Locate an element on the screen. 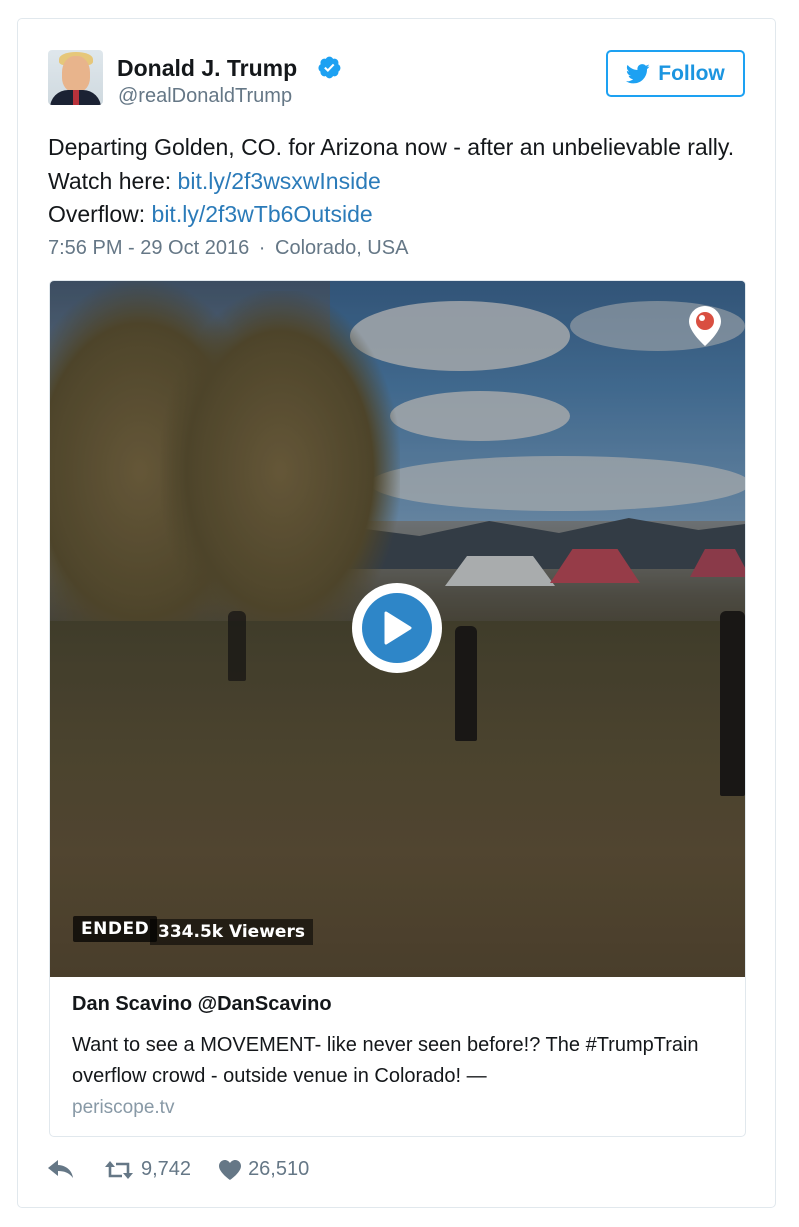  retweet-button: 9,742 is located at coordinates (147, 1169).